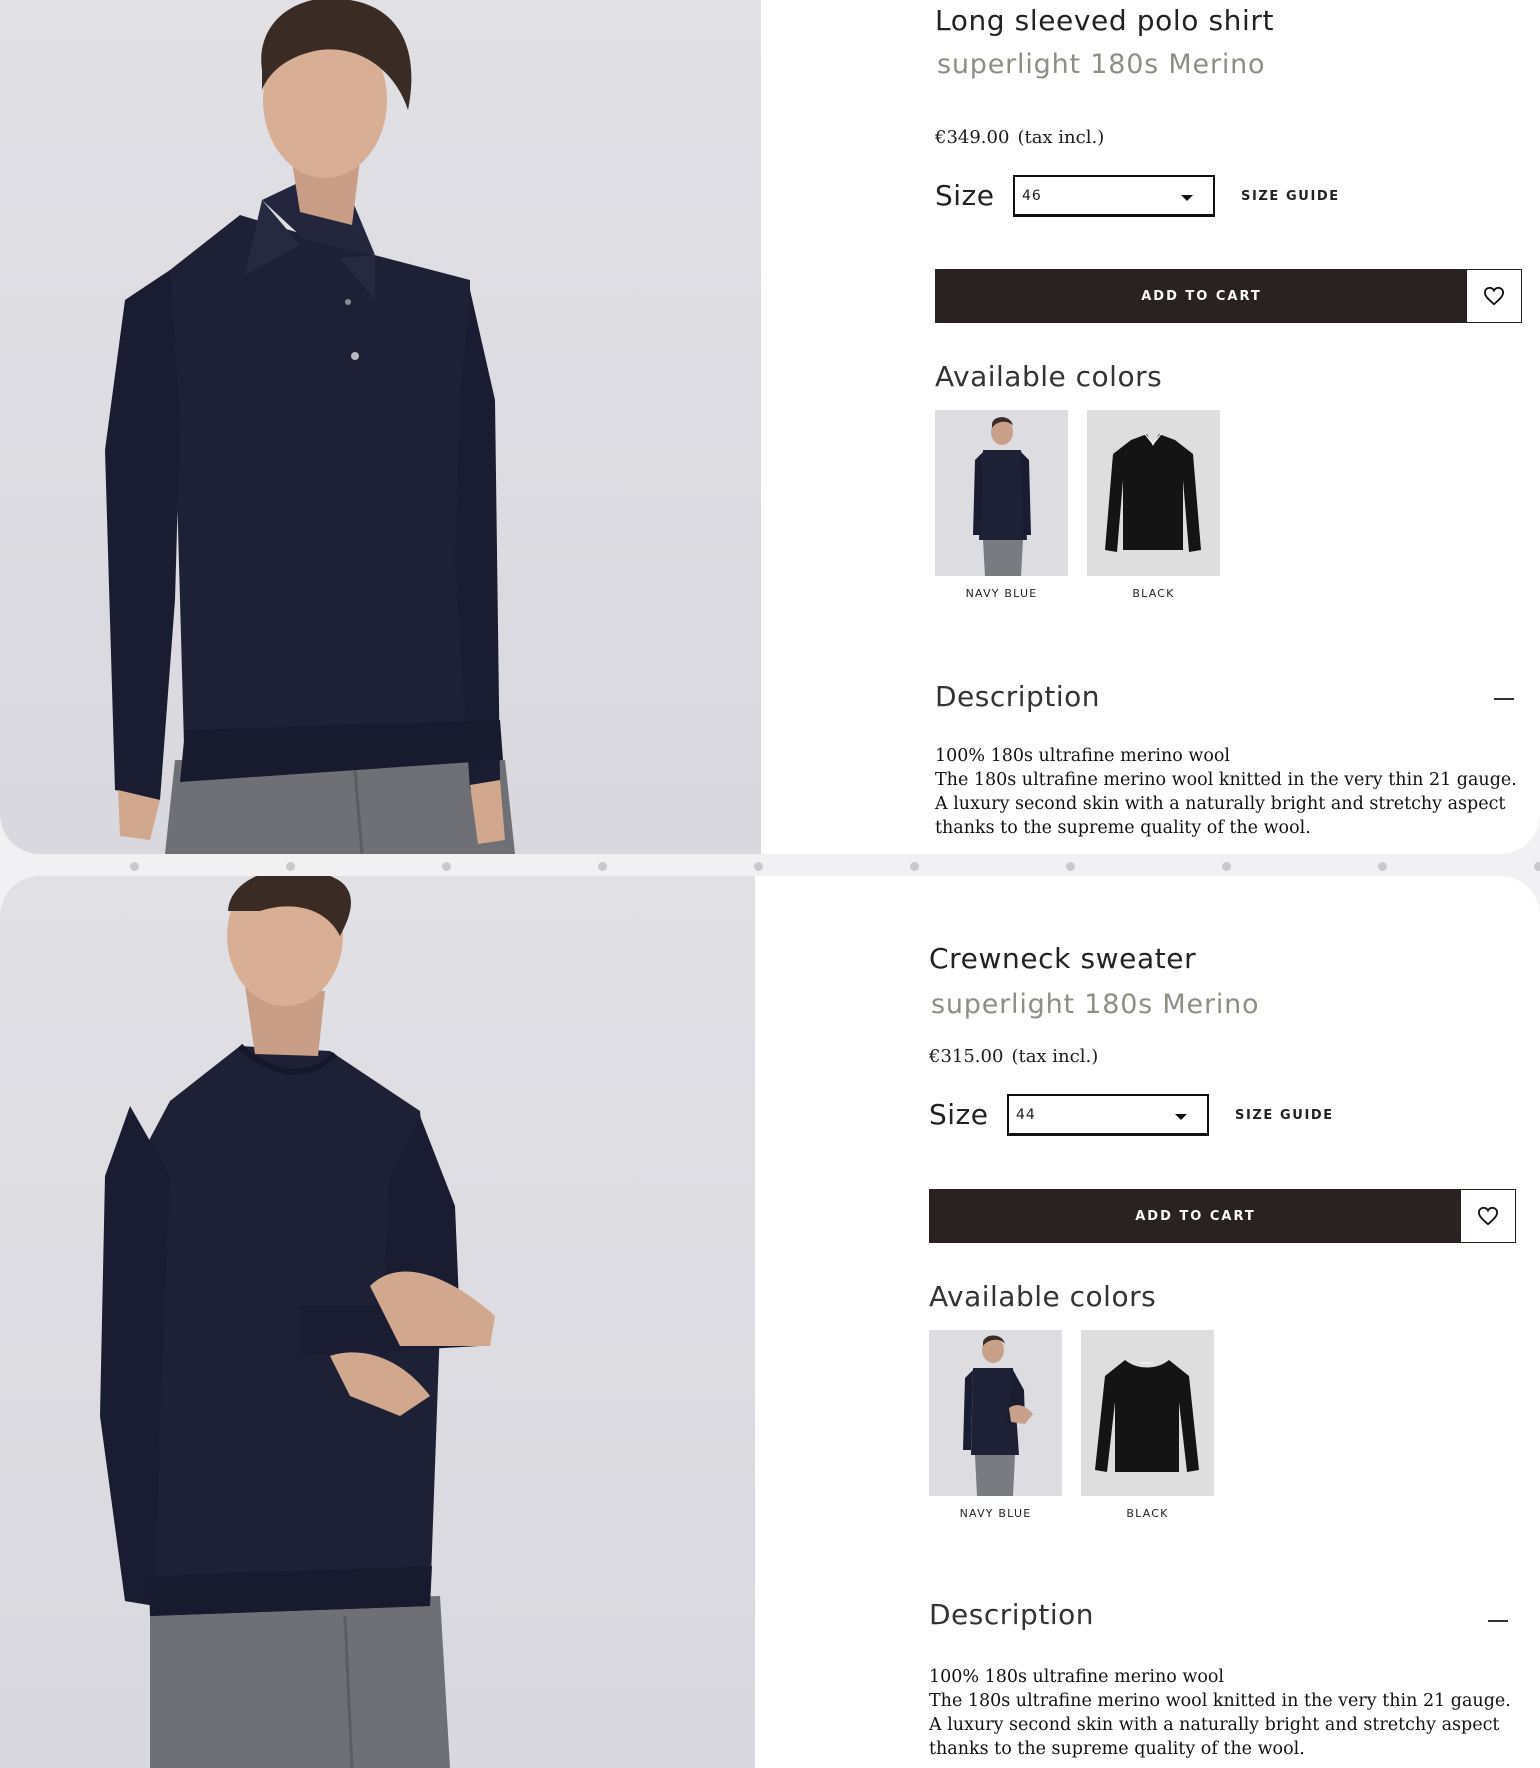  What do you see at coordinates (1147, 1416) in the screenshot?
I see `black-crewneck-thumbnail` at bounding box center [1147, 1416].